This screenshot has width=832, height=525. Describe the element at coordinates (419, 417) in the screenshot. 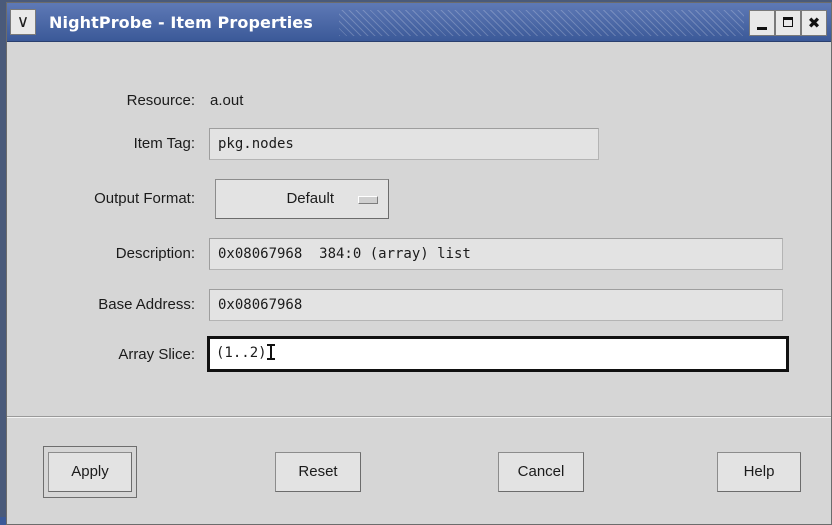

I see `button-area-separator` at that location.